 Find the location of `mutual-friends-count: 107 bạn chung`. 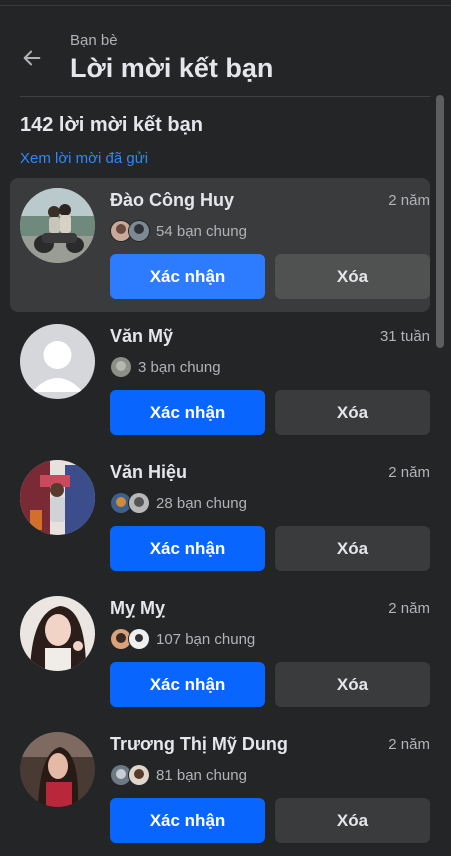

mutual-friends-count: 107 bạn chung is located at coordinates (206, 639).